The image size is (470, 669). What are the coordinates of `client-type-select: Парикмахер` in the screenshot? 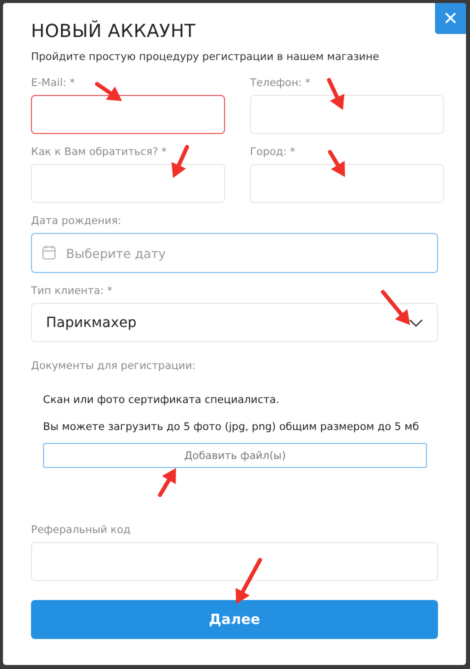 It's located at (234, 322).